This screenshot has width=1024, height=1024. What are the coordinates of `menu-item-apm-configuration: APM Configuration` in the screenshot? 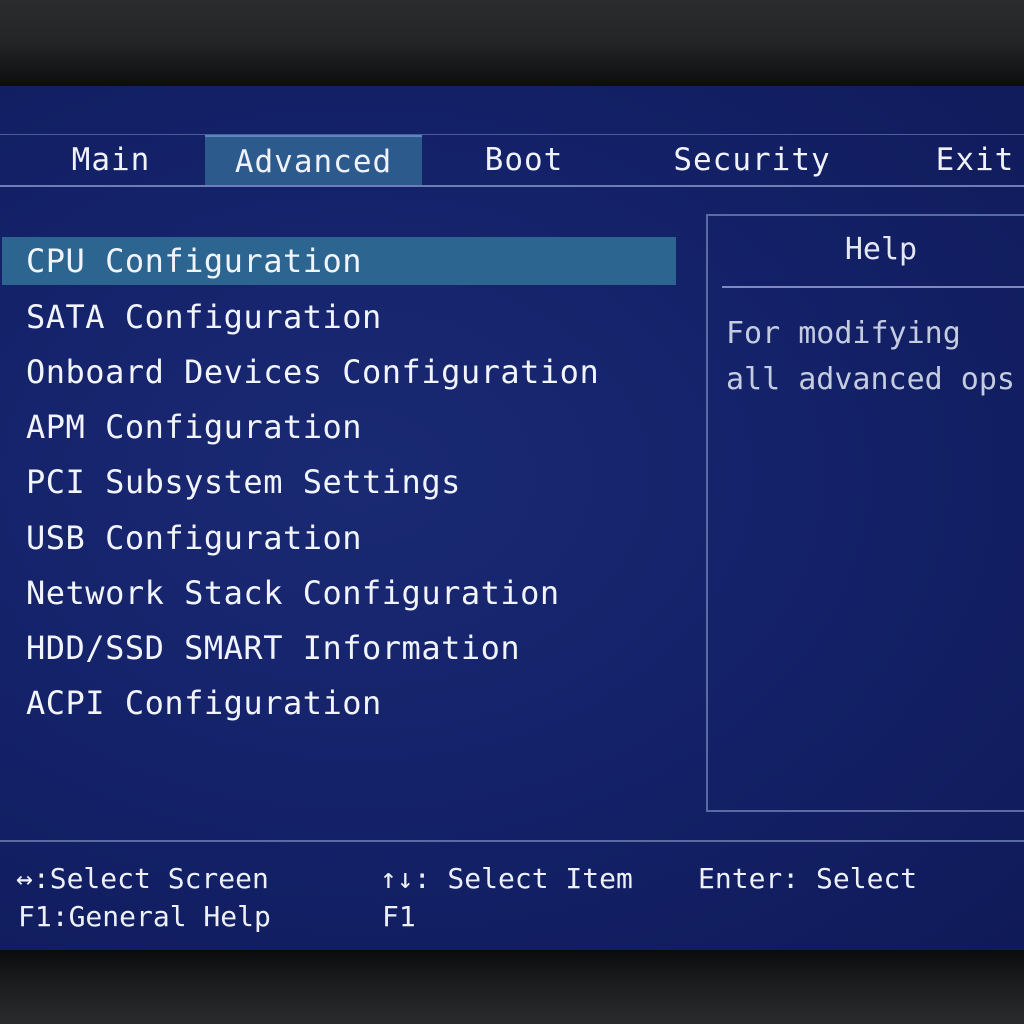 It's located at (182, 427).